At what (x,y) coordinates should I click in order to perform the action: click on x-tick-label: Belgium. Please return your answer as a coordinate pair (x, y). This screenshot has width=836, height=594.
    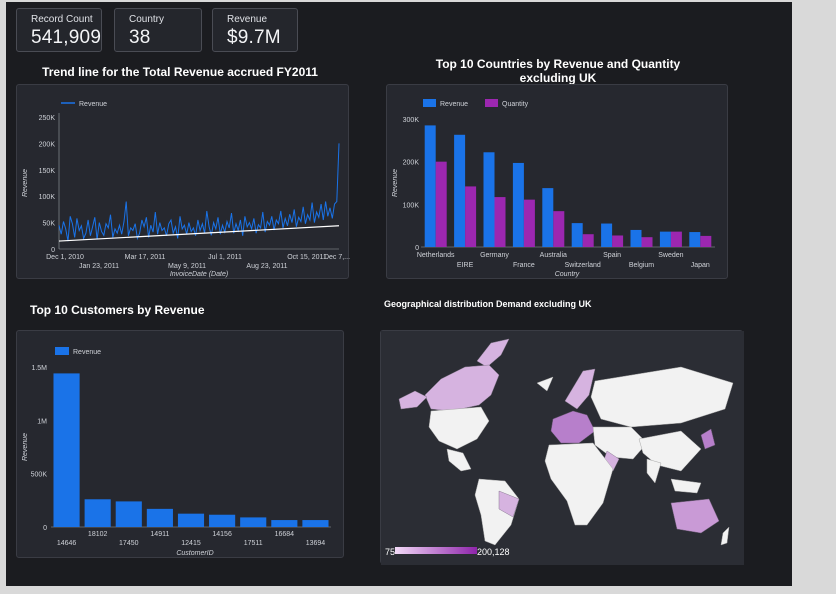
    Looking at the image, I should click on (641, 265).